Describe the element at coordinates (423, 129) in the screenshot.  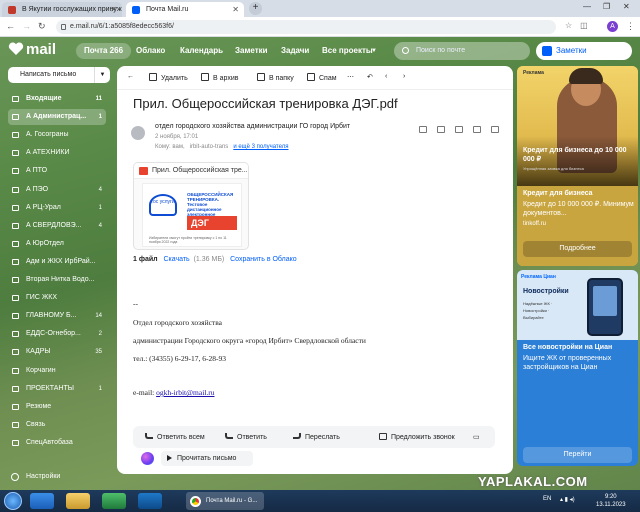
I see `mail-icon` at that location.